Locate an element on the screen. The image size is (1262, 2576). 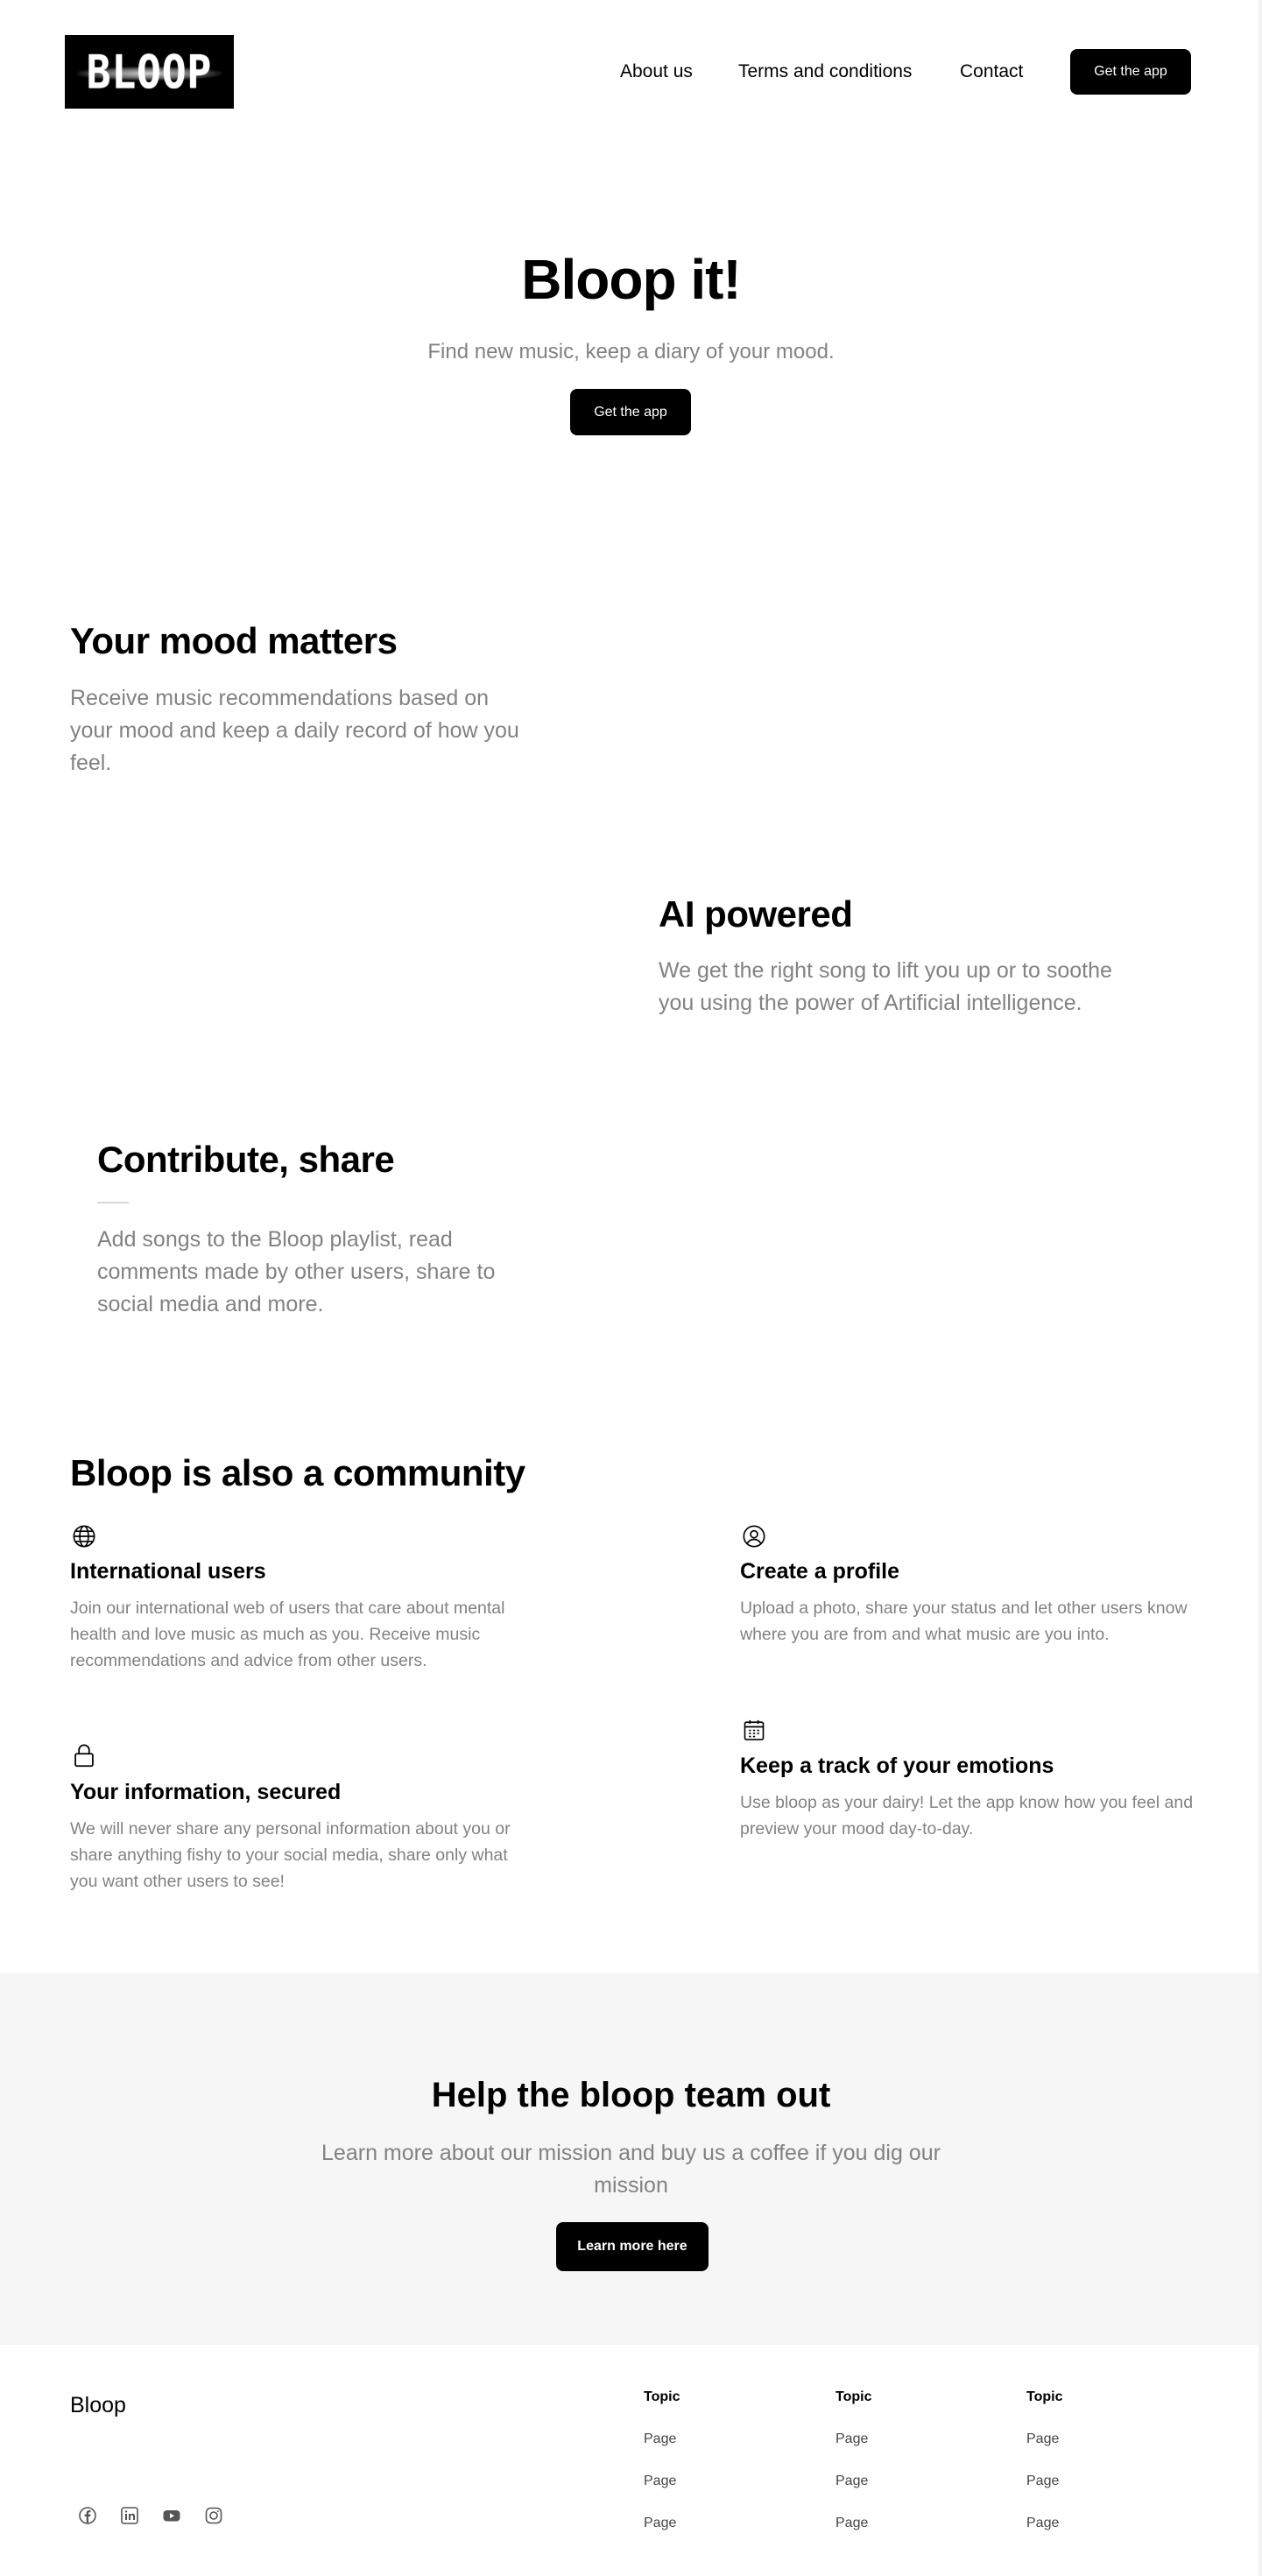
nav-terms-and-conditions: Terms and conditions is located at coordinates (825, 71).